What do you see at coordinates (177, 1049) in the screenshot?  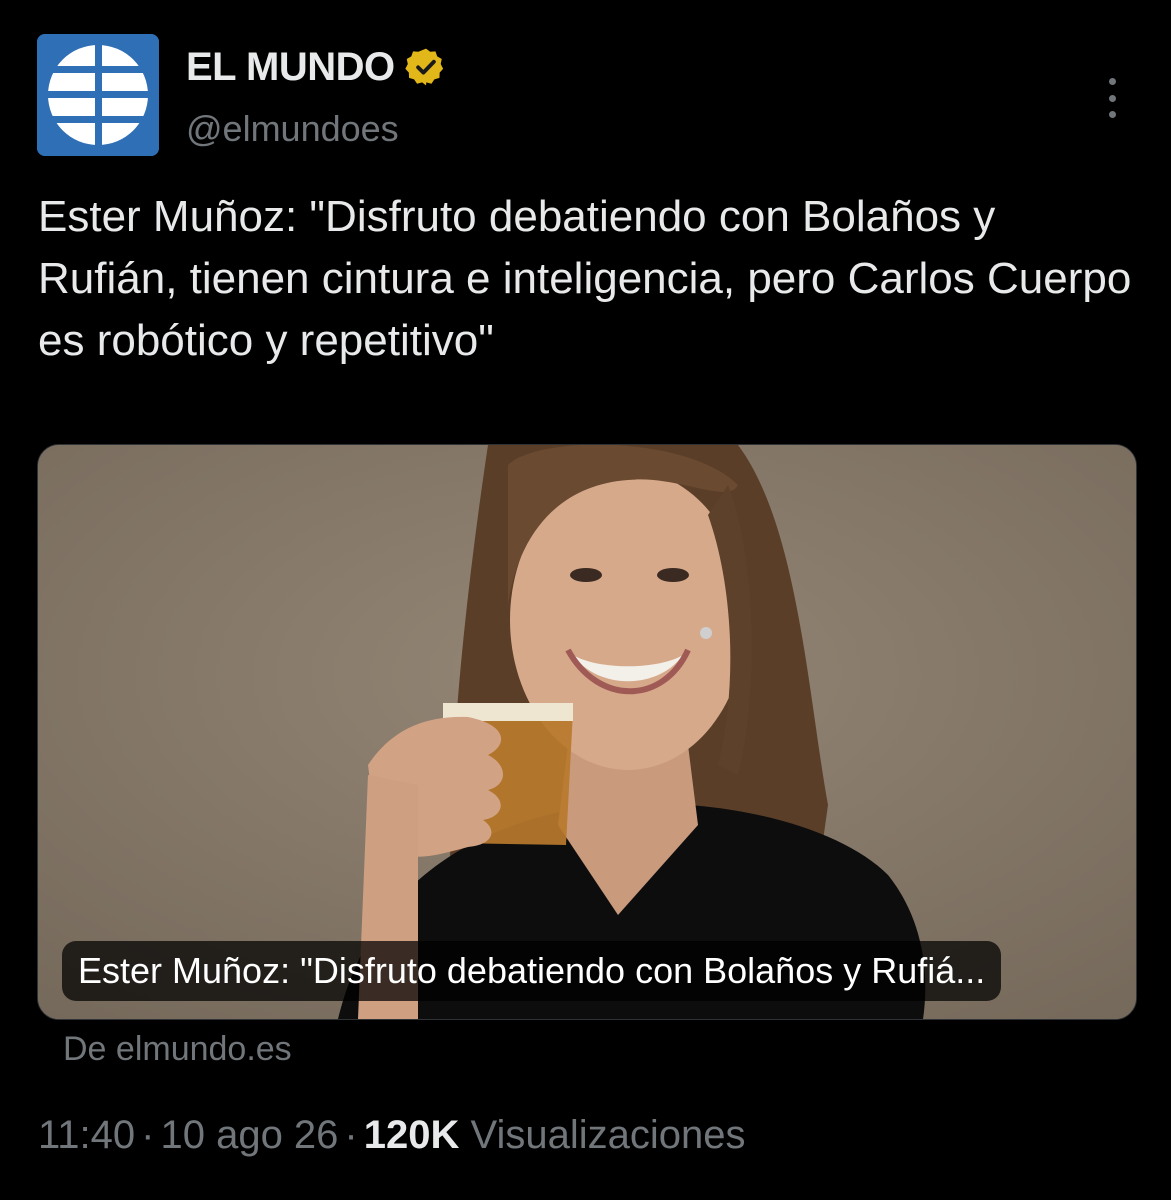 I see `card-source: De elmundo.es` at bounding box center [177, 1049].